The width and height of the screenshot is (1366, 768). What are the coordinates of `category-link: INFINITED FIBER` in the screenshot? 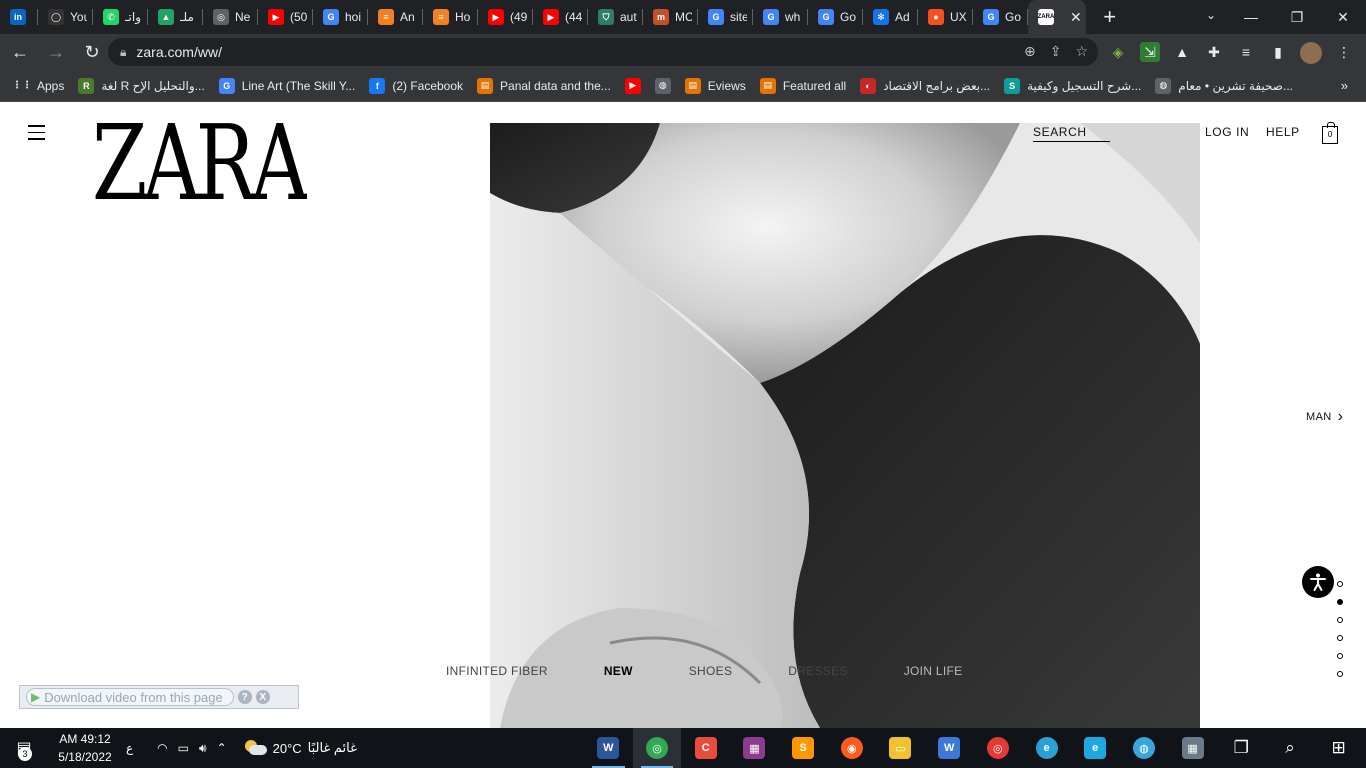 It's located at (497, 671).